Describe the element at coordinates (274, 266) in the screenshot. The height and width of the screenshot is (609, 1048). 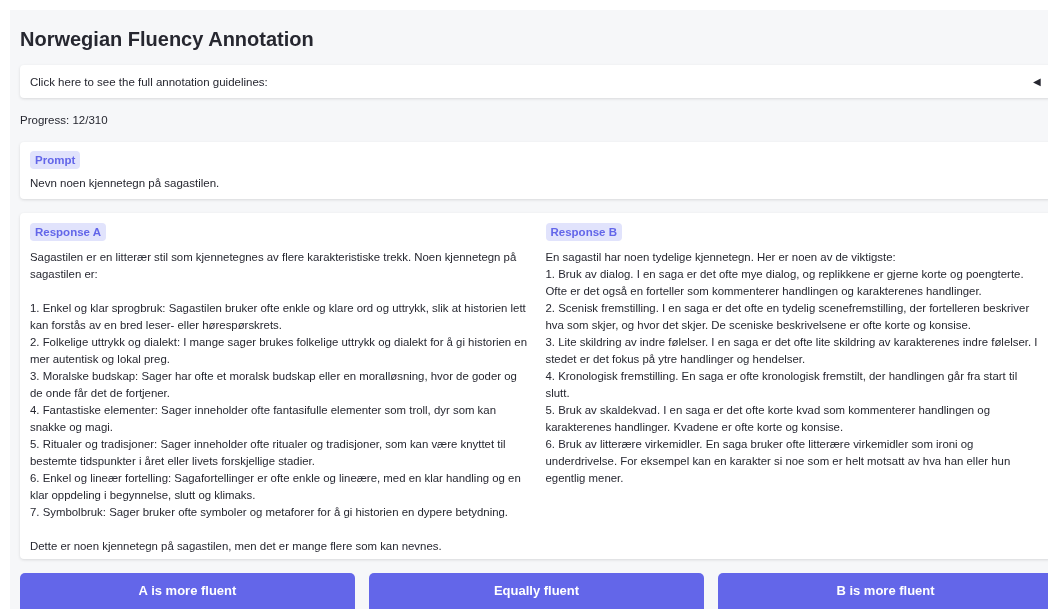
I see `response-line: Sagastilen er en litterær stil som kjennetegnes av flere karakteristiske trekk. Noen kjennetegn på sagastilen er:` at that location.